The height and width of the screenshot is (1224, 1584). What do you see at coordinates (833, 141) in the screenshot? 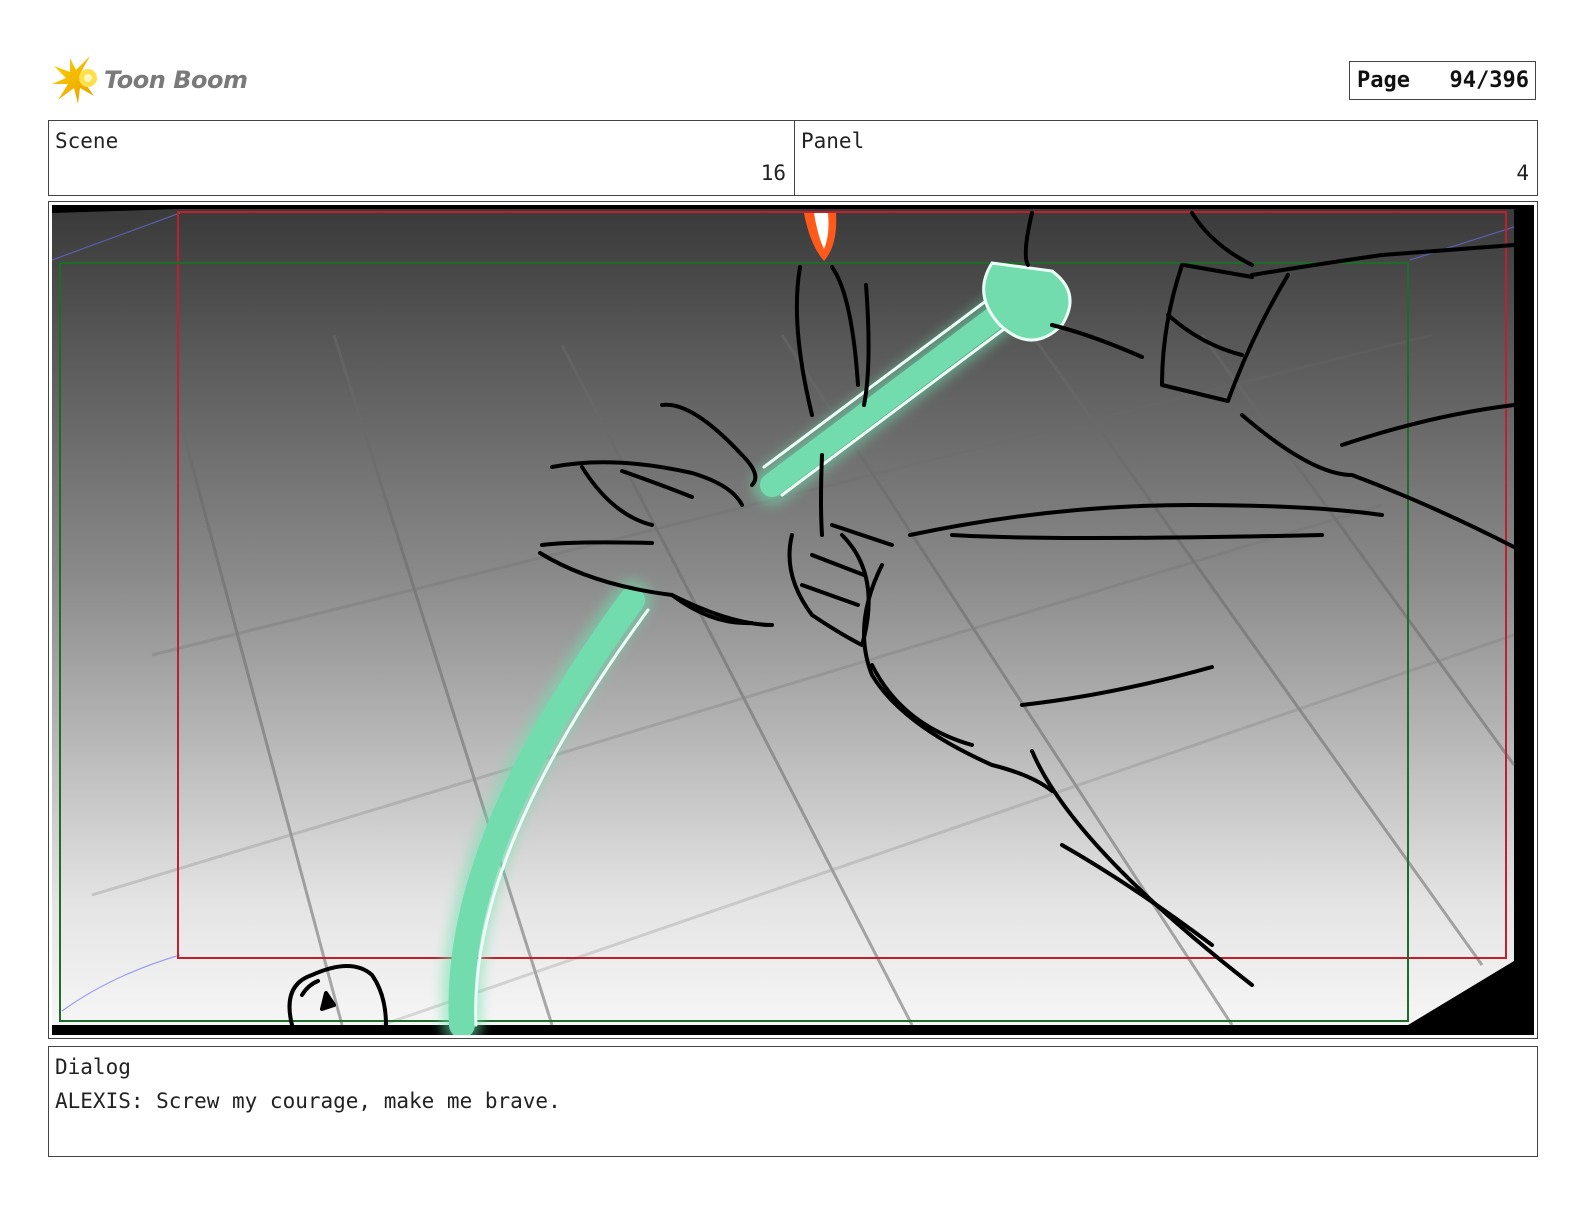
I see `panel-label: Panel` at bounding box center [833, 141].